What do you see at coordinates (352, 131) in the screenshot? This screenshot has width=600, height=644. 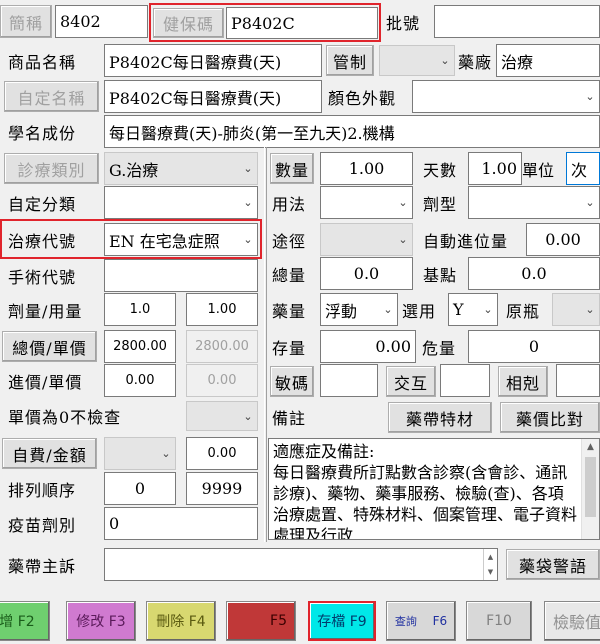 I see `ingredient-field: 每日醫療費(天)-肺炎(第一至九天)2.機構` at bounding box center [352, 131].